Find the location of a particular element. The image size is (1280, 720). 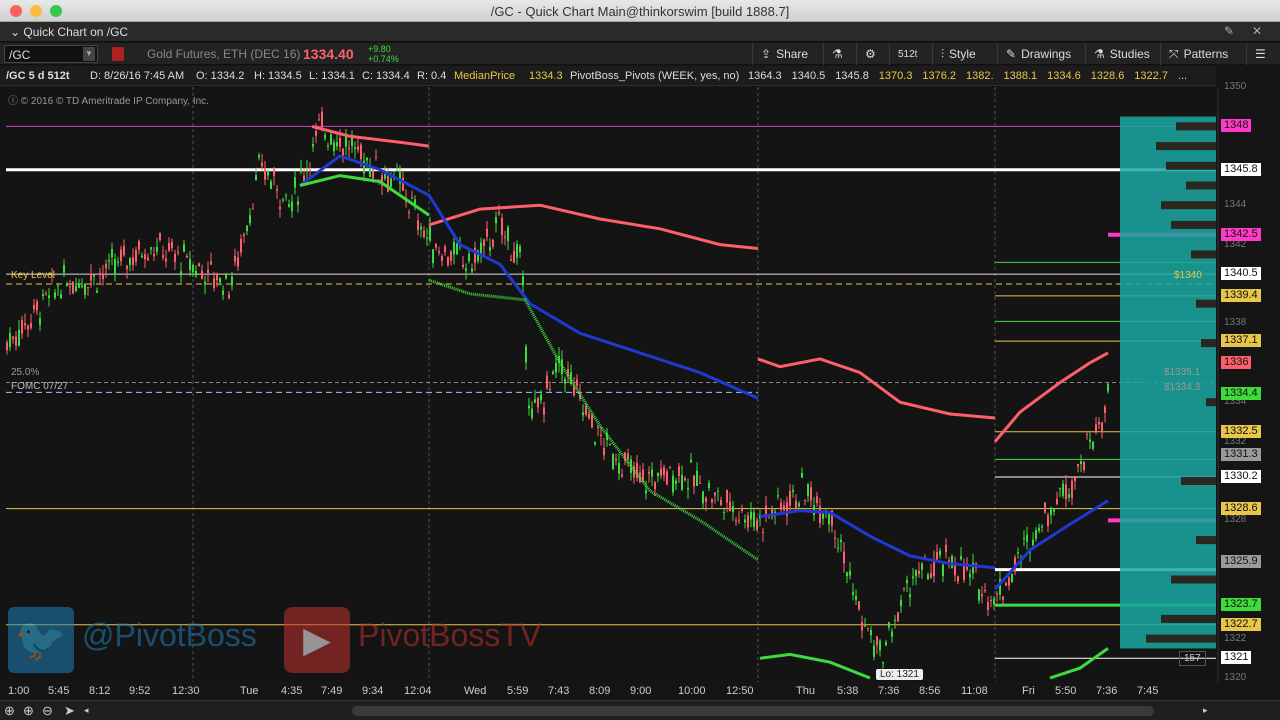

scroll-left-icon: ◂ is located at coordinates (86, 710).